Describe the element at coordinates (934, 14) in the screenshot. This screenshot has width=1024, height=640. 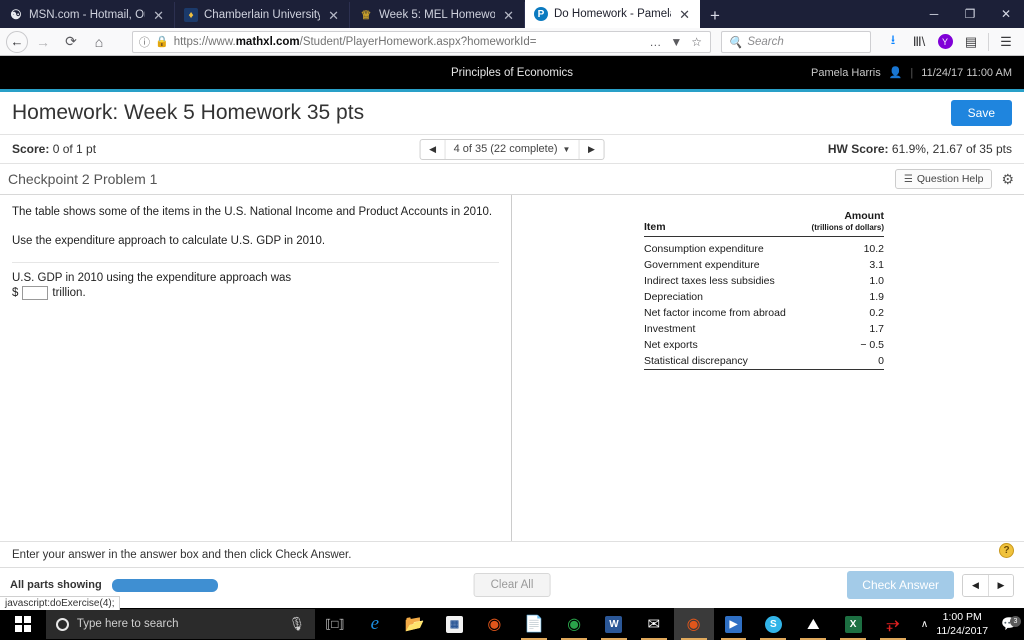
I see `minimize-button: ─` at that location.